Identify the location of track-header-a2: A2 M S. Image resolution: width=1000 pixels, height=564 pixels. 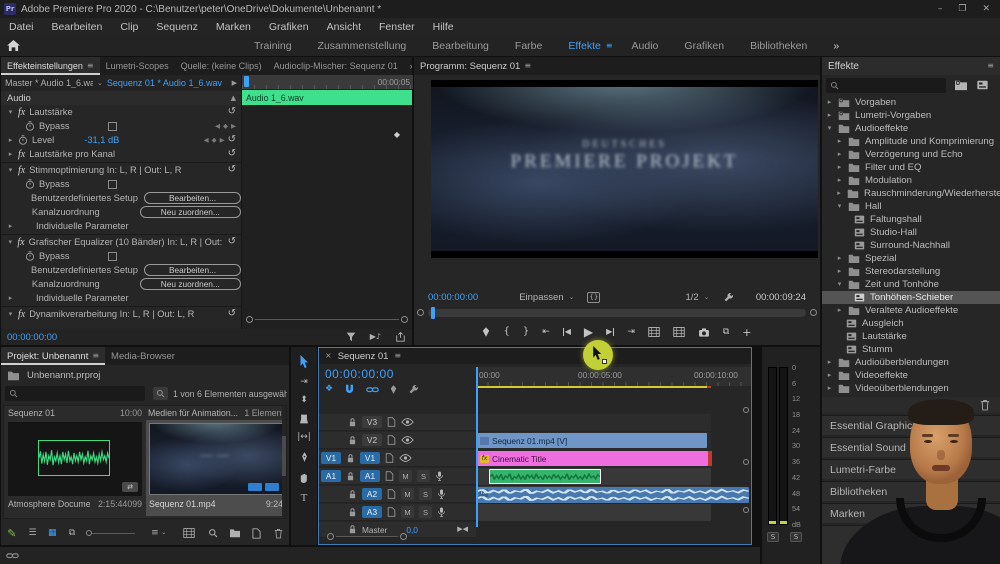
(397, 494).